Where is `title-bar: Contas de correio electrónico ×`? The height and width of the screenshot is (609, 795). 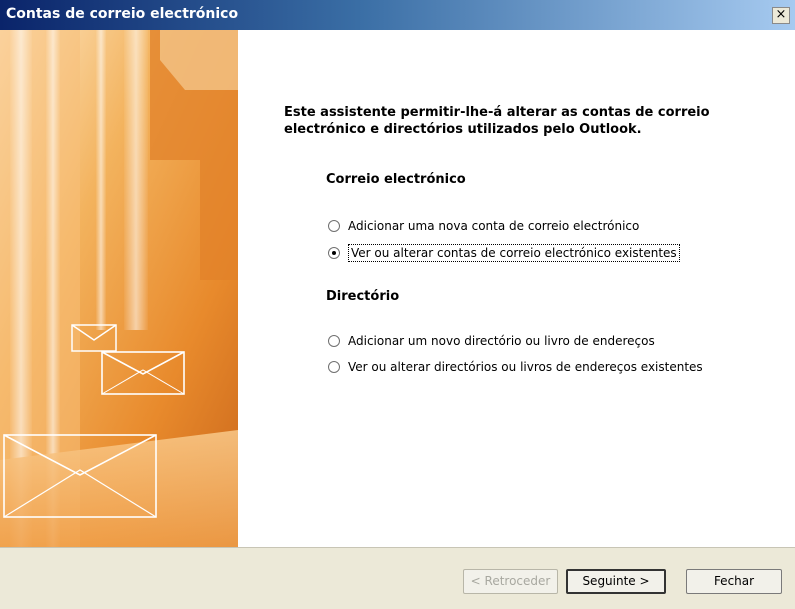
title-bar: Contas de correio electrónico × is located at coordinates (397, 15).